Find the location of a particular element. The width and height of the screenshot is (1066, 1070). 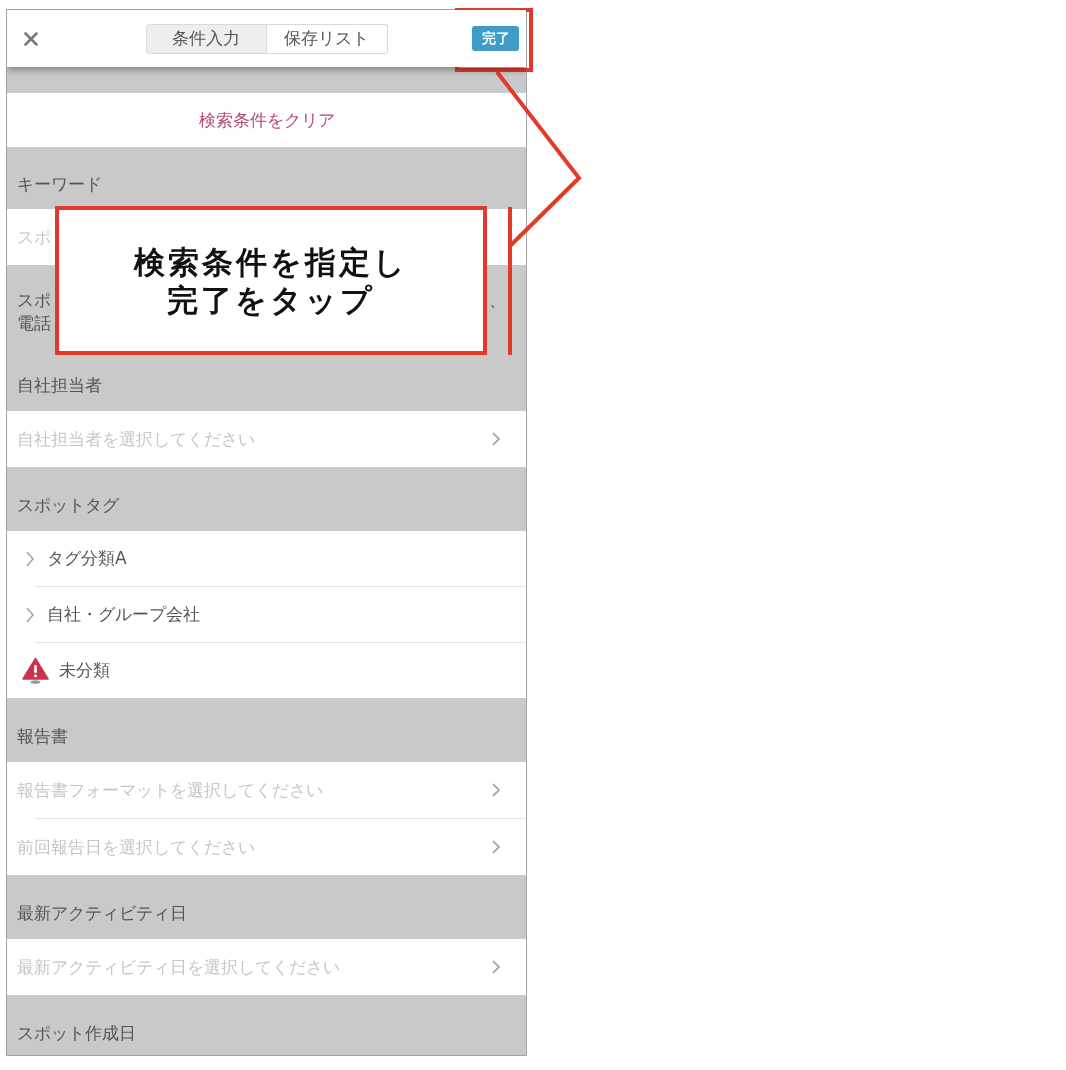

hint-text: スポ is located at coordinates (34, 300).